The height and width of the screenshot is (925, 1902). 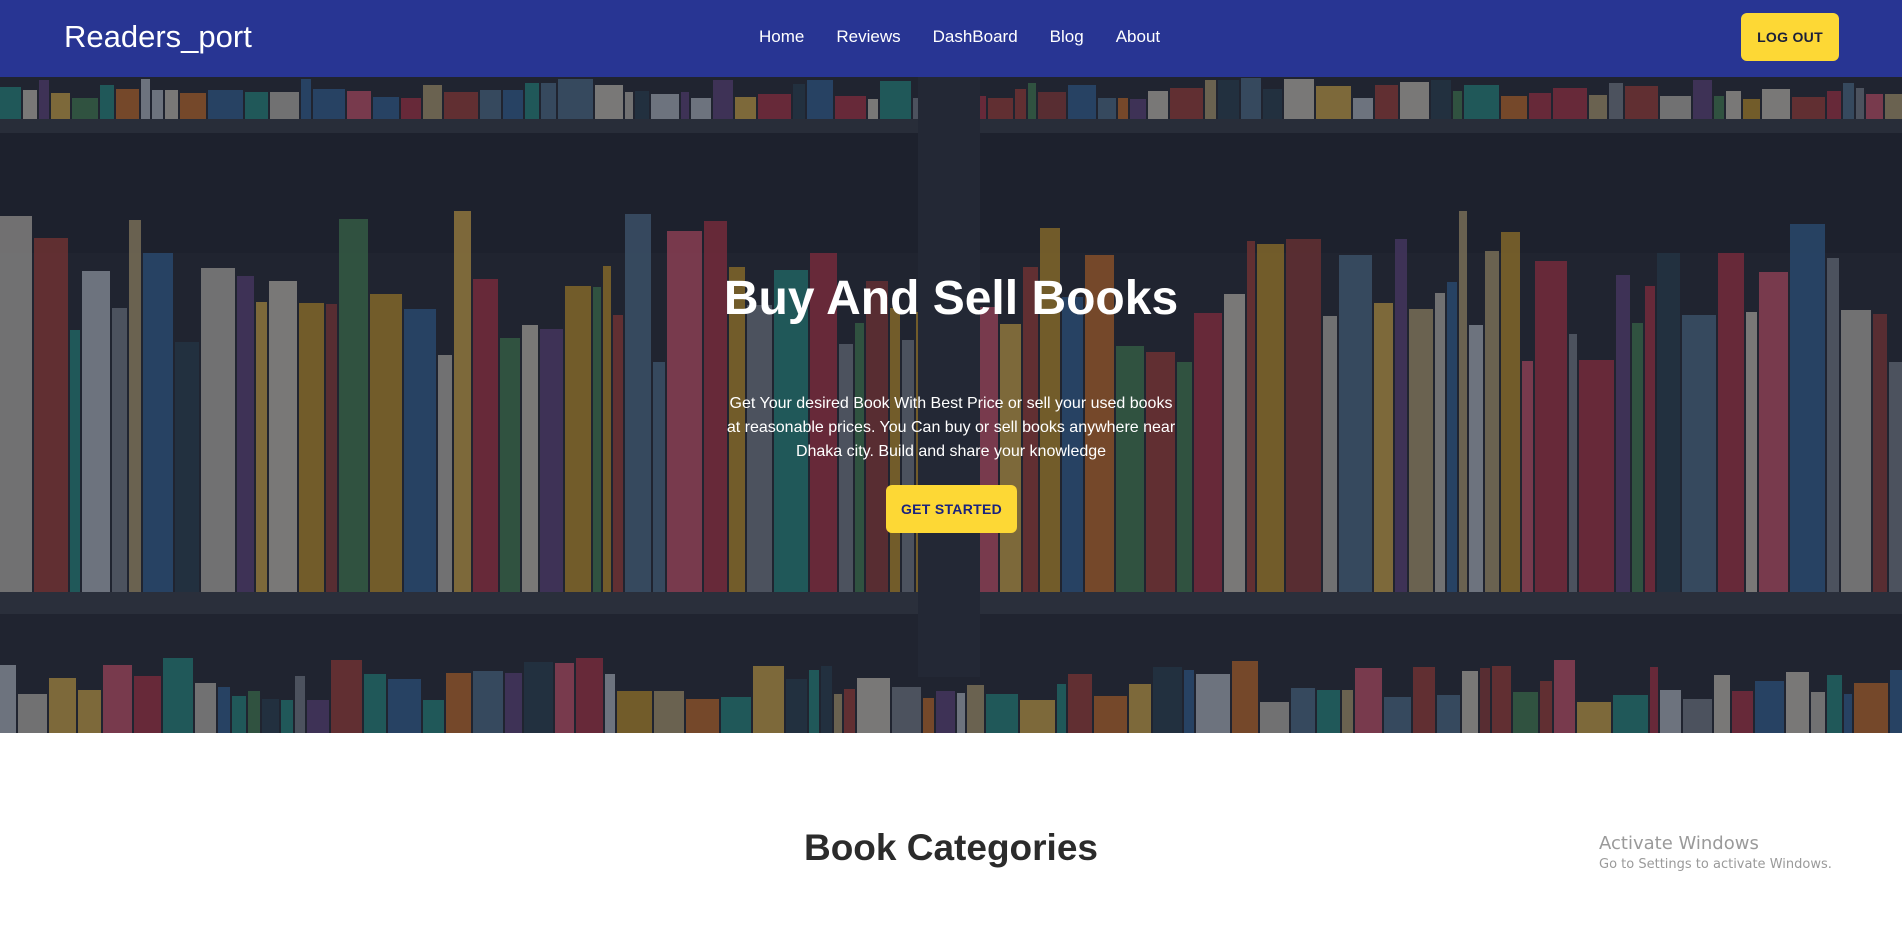 I want to click on watermark-title: Activate Windows, so click(x=1679, y=843).